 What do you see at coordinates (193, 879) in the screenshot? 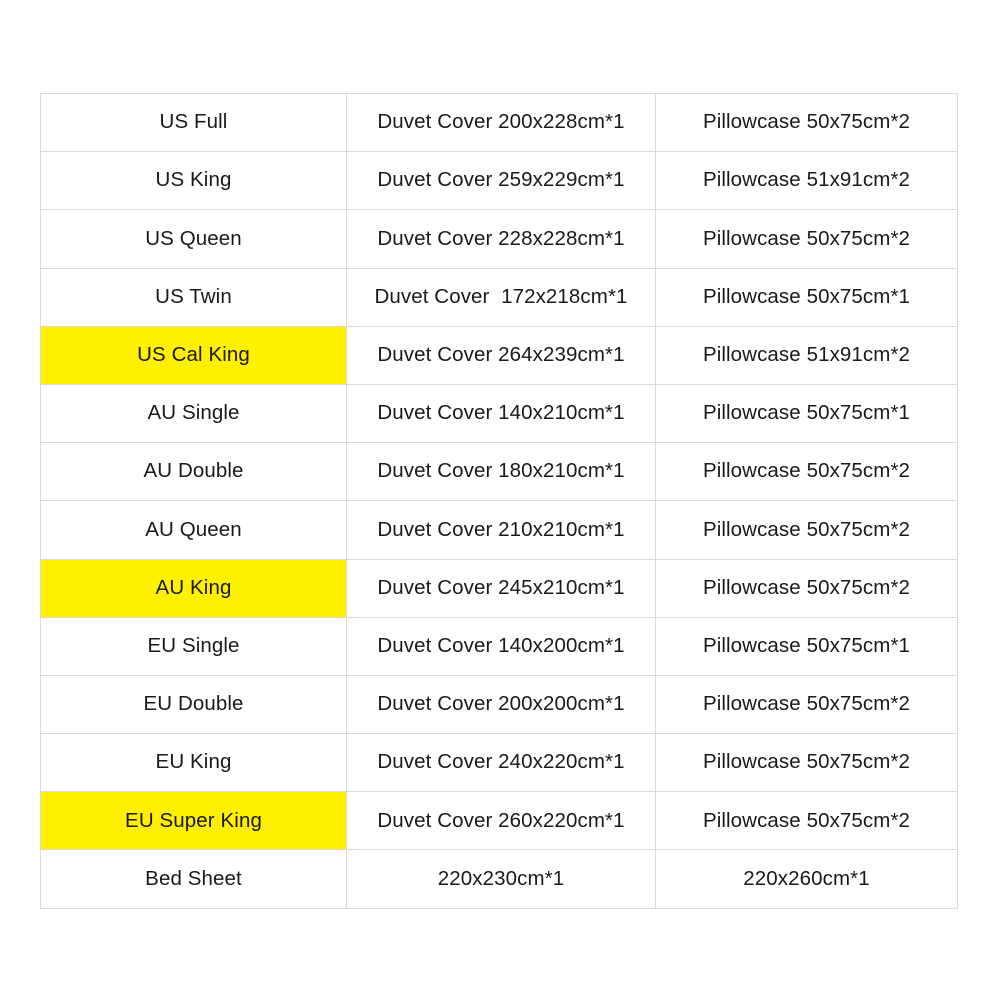
I see `size-cell: Bed Sheet` at bounding box center [193, 879].